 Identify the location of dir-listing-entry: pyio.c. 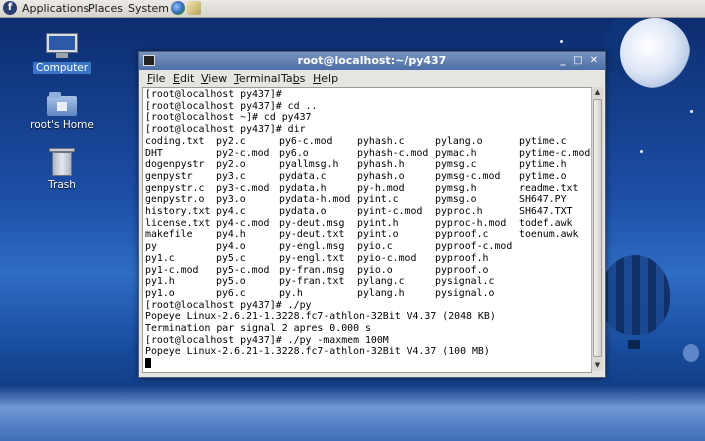
(375, 247).